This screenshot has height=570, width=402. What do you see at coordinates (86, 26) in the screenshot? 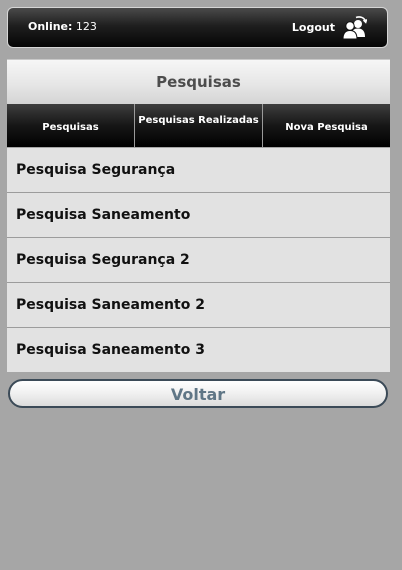
I see `online-count: 123` at bounding box center [86, 26].